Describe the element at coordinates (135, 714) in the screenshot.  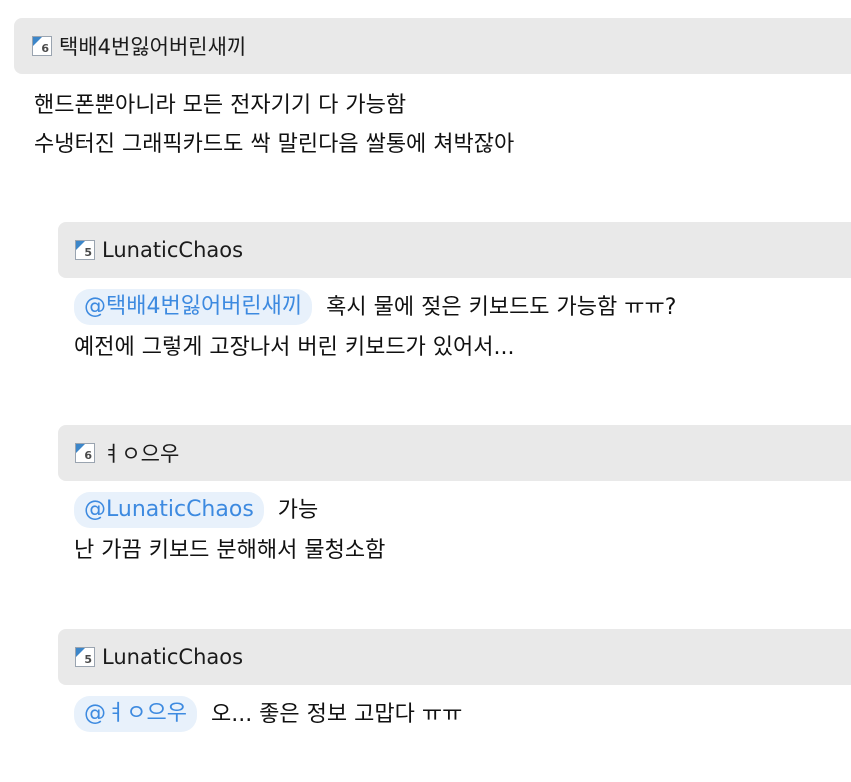
I see `mention-tag: @ㅕㅇ으우` at that location.